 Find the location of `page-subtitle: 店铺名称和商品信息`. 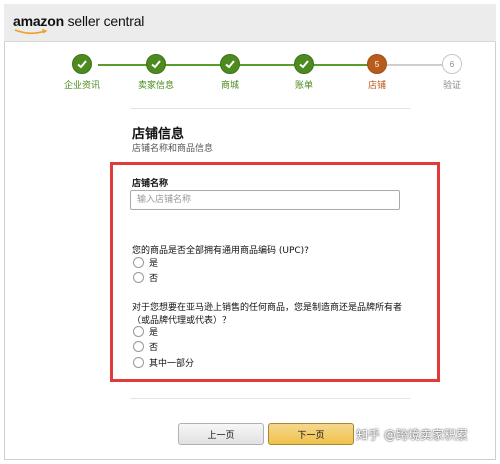

page-subtitle: 店铺名称和商品信息 is located at coordinates (173, 149).